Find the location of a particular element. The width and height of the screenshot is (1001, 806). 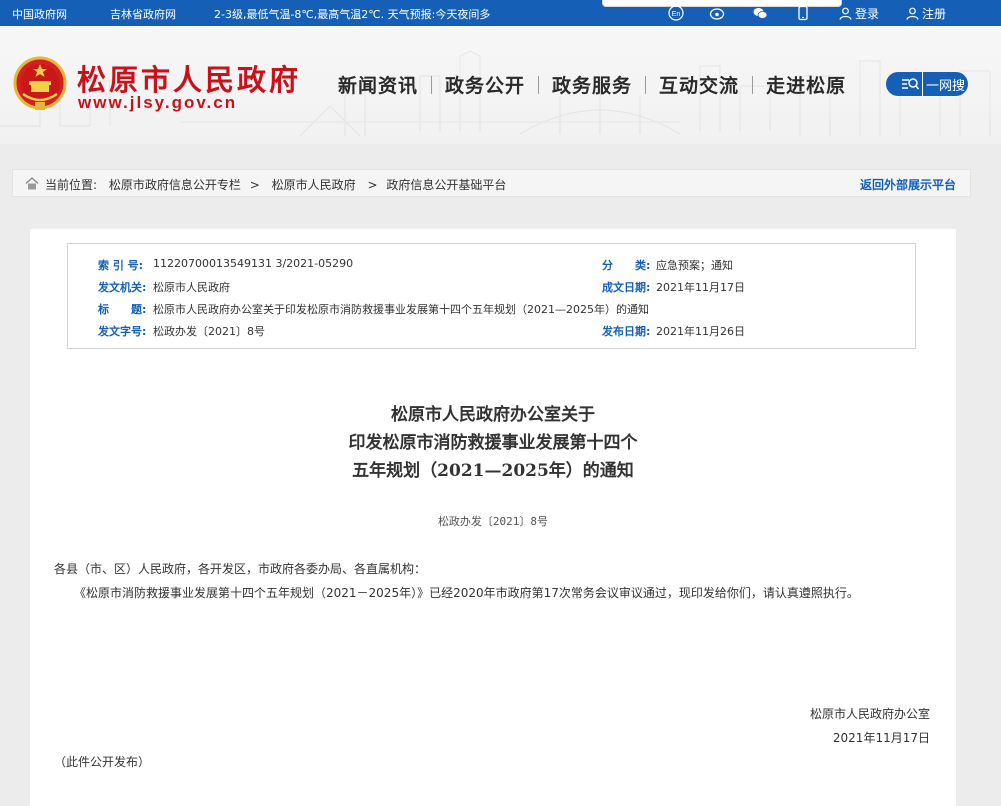

breadcrumb-trail: 当前位置: 松原市政府信息公开专栏 > 松原市人民政府 > 政府信息公开基础平台 is located at coordinates (276, 184).